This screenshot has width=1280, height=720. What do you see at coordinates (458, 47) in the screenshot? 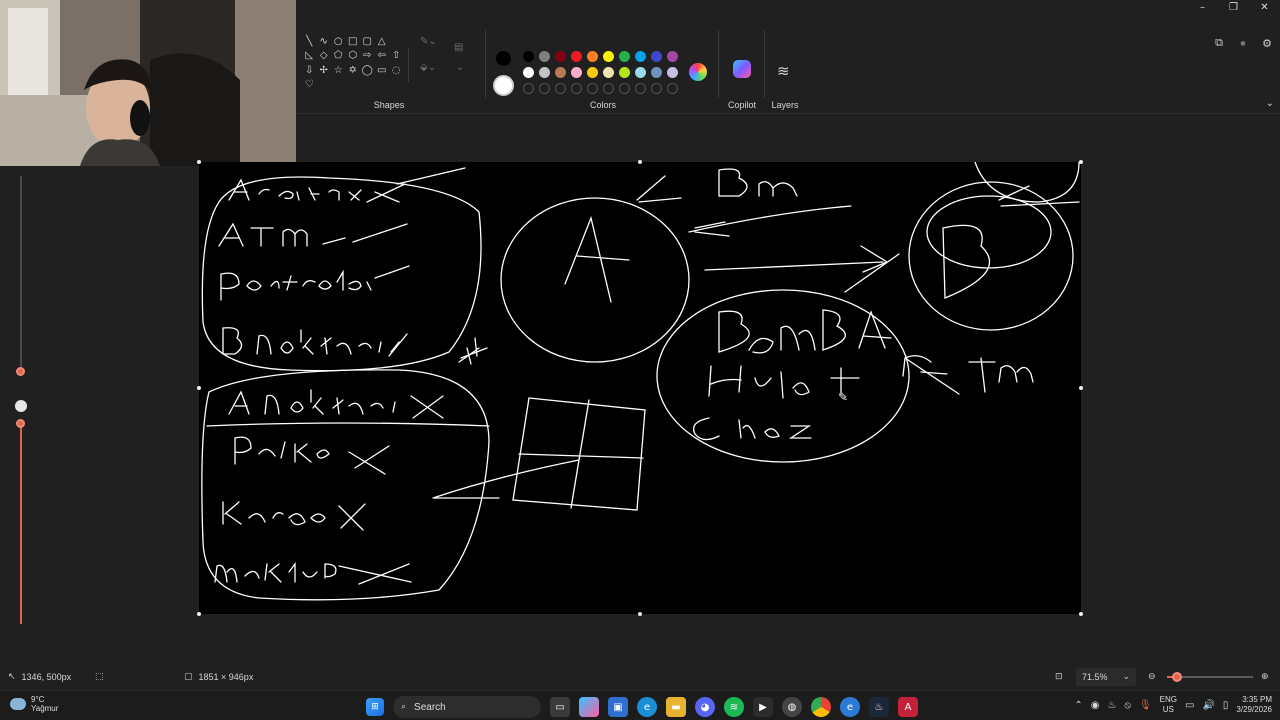
I see `shape-scroll-up-icon: ▤` at bounding box center [458, 47].